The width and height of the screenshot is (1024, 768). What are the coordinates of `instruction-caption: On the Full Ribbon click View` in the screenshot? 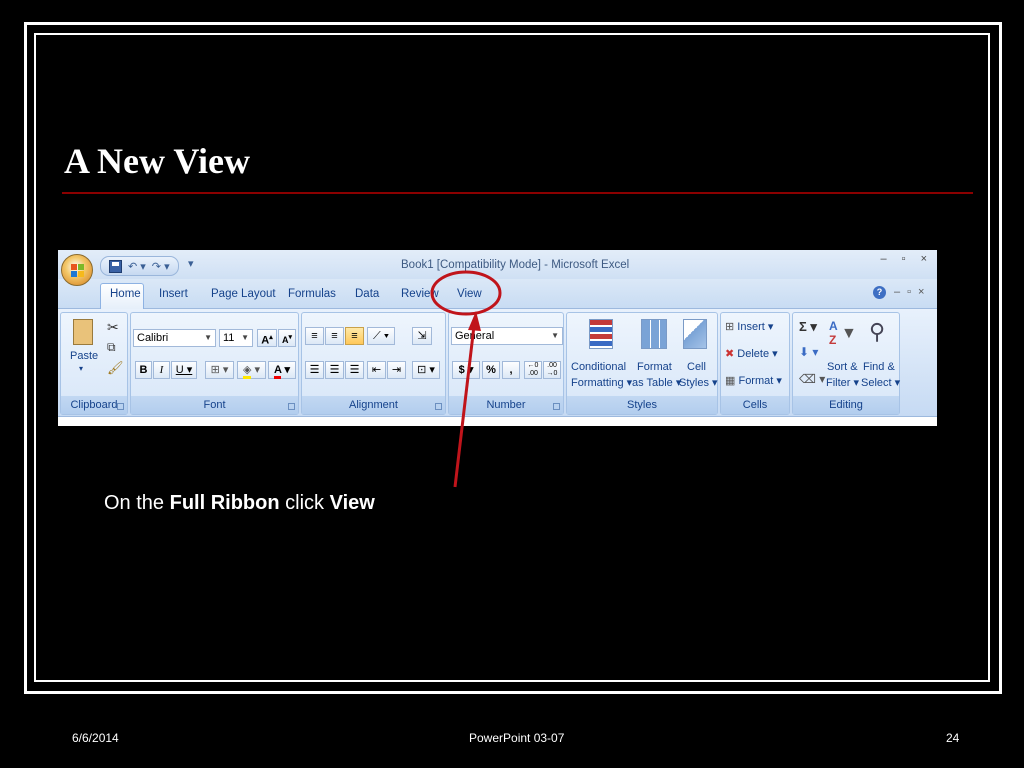 It's located at (239, 503).